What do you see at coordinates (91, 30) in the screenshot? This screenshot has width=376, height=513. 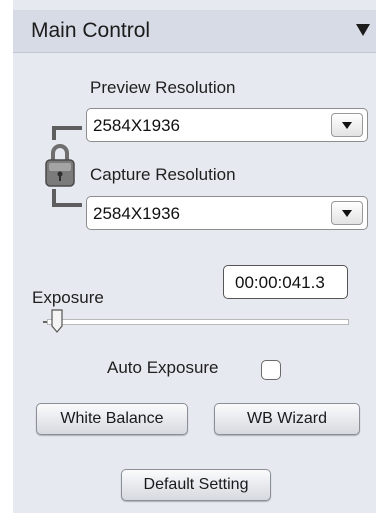 I see `panel-title: Main Control` at bounding box center [91, 30].